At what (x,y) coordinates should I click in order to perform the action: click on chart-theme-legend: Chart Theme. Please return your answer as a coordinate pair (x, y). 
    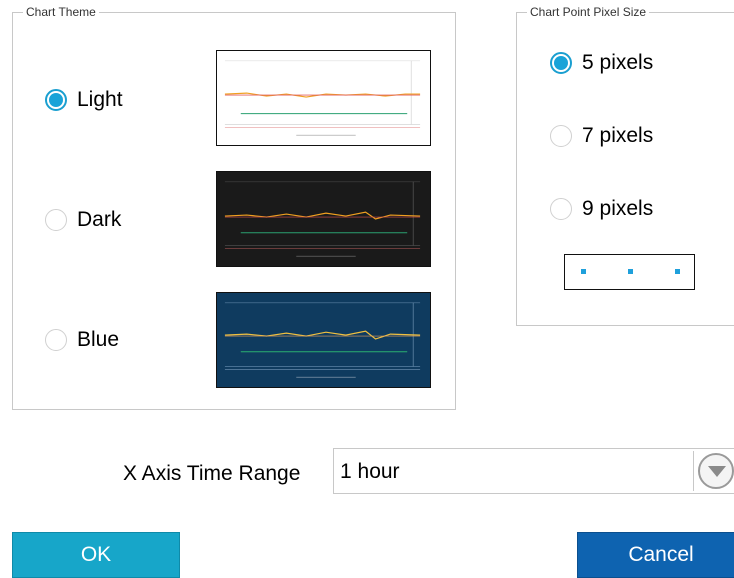
    Looking at the image, I should click on (61, 12).